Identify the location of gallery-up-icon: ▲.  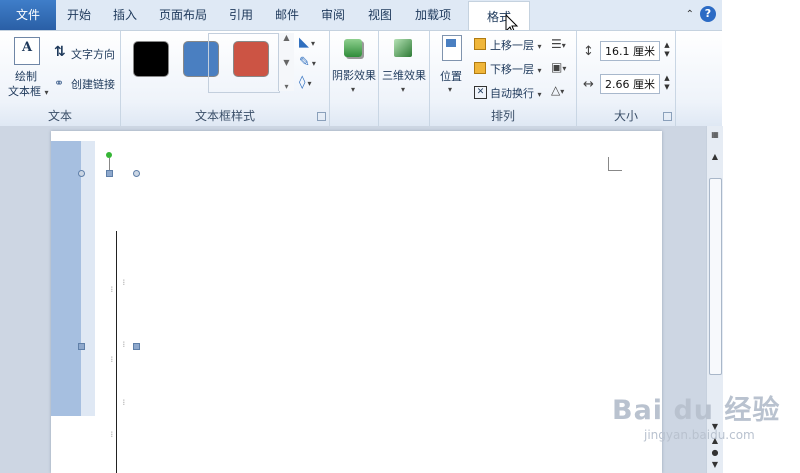
(286, 37).